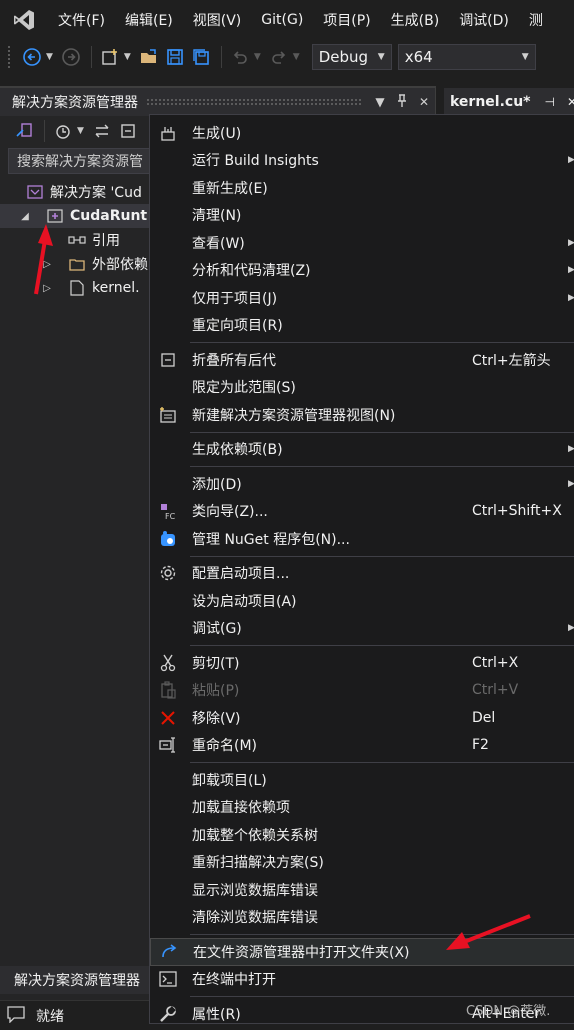 The width and height of the screenshot is (574, 1030). Describe the element at coordinates (10, 57) in the screenshot. I see `toolbar-grip` at that location.